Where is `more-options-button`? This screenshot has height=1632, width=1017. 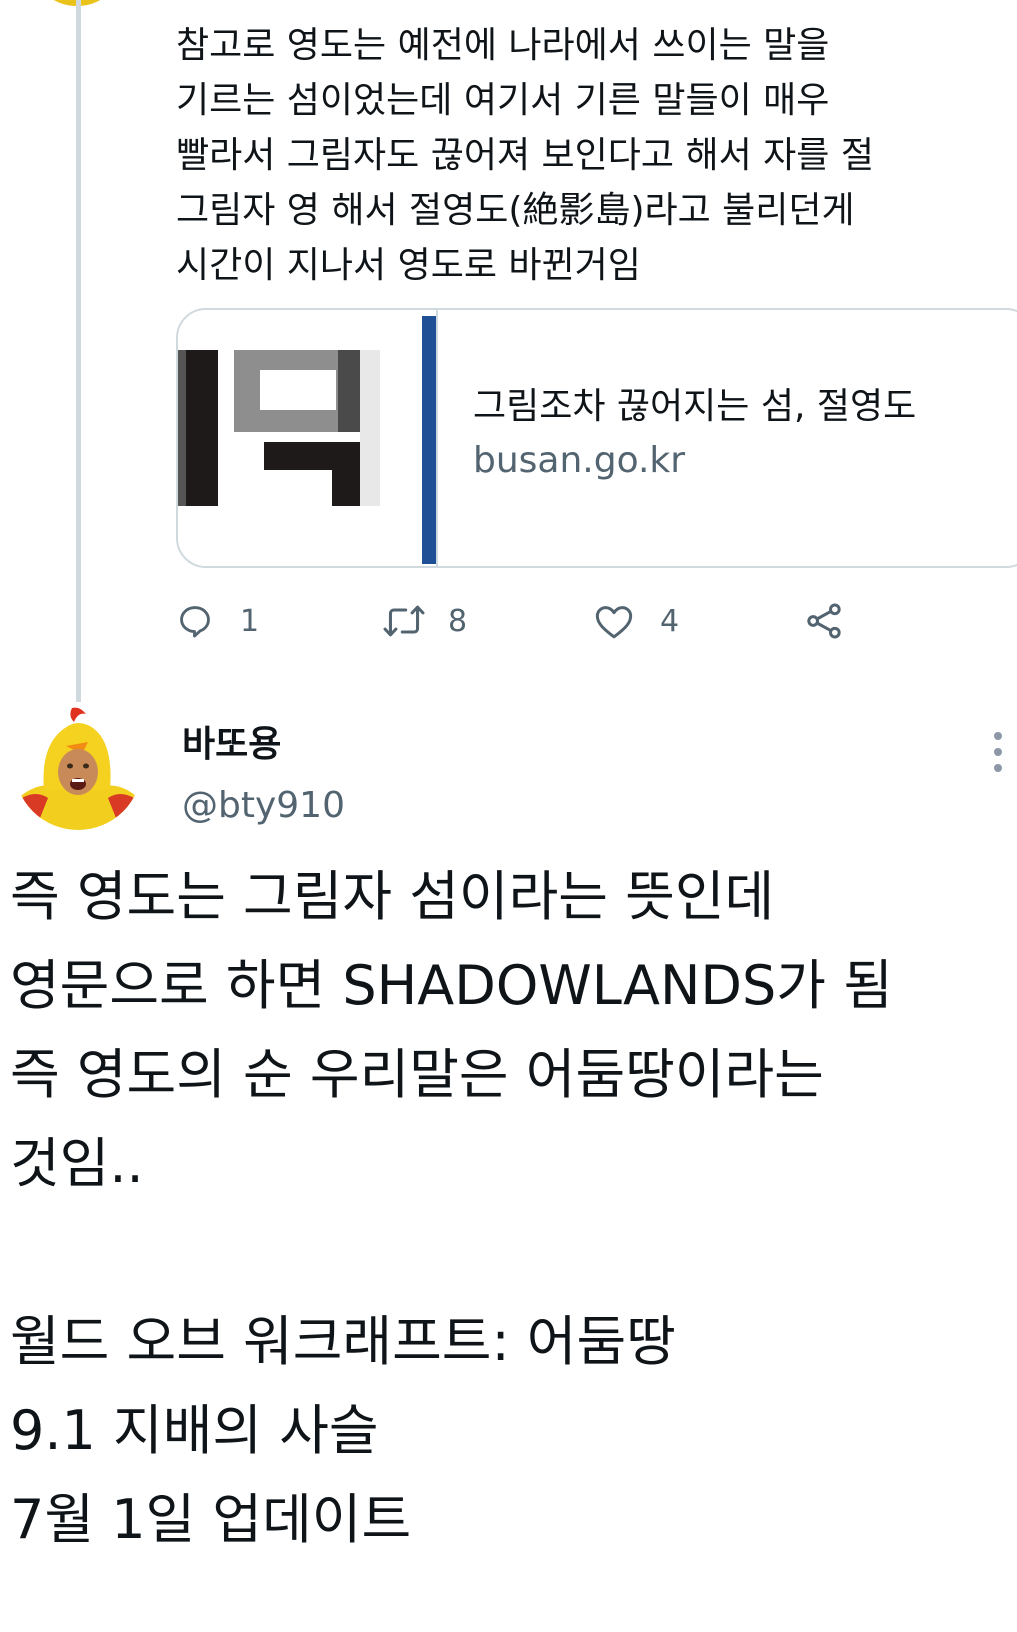 more-options-button is located at coordinates (998, 753).